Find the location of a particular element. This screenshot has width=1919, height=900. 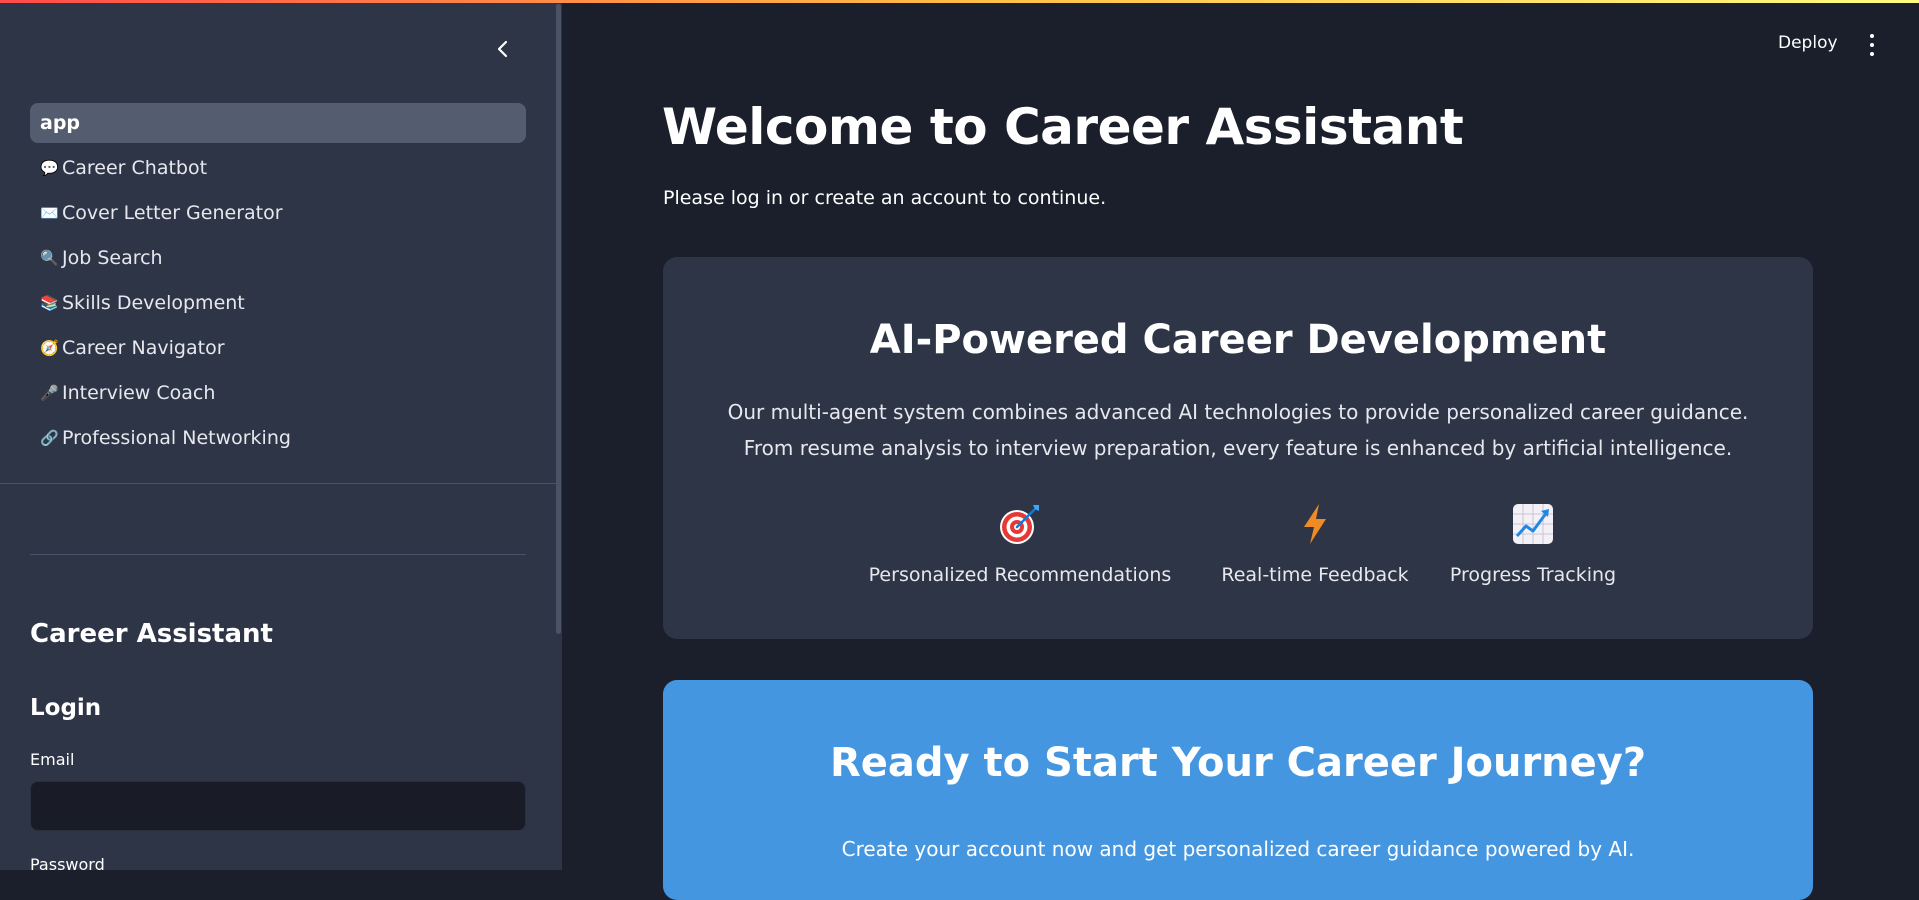

feature-personalized-recommendations: Personalized Recommendations is located at coordinates (1020, 543).